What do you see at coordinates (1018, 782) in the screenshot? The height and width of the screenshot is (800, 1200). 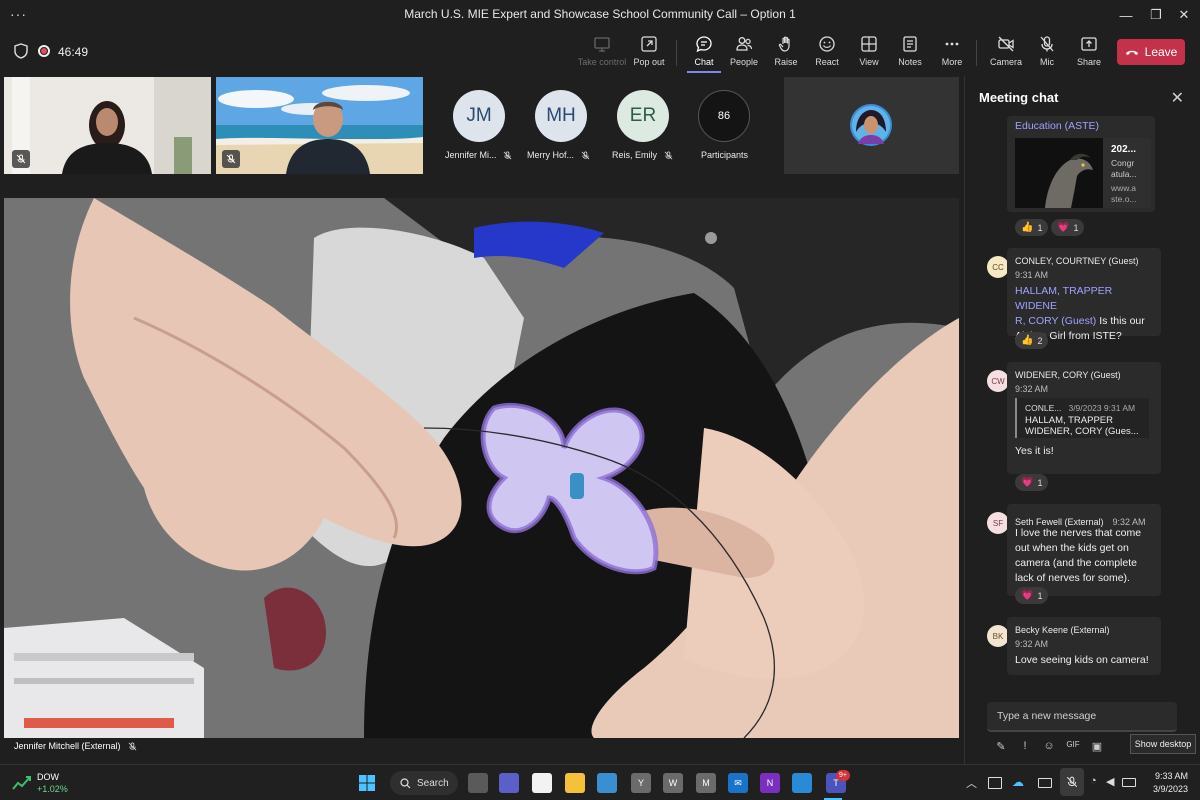 I see `onedrive-icon: ☁` at bounding box center [1018, 782].